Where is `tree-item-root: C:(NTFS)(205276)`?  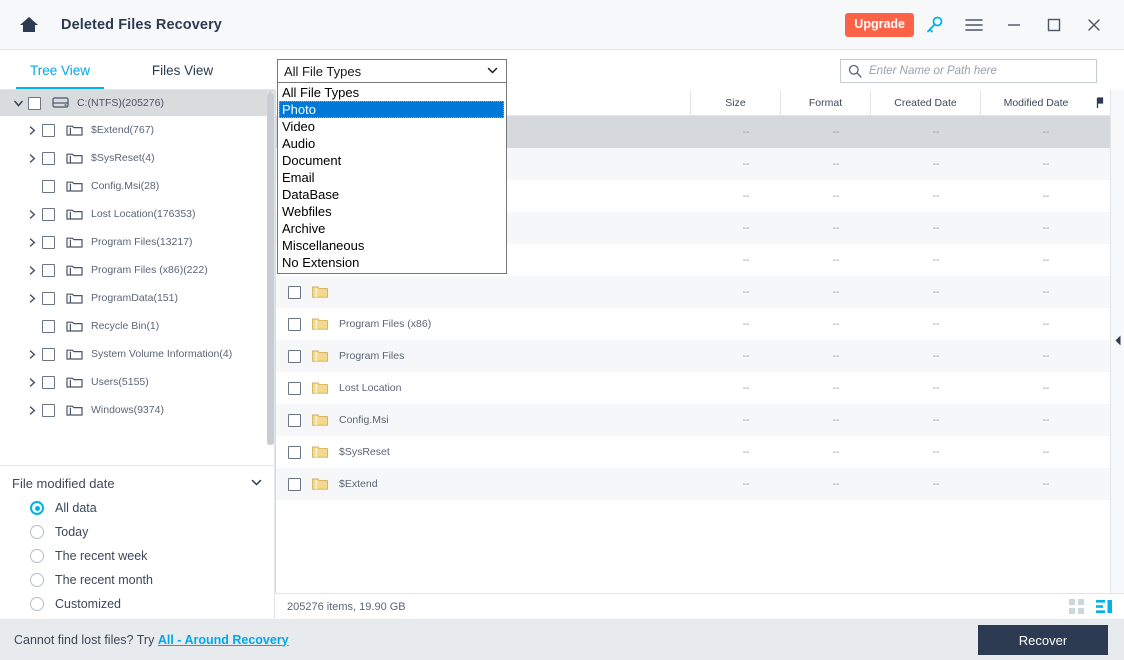
tree-item-root: C:(NTFS)(205276) is located at coordinates (137, 103).